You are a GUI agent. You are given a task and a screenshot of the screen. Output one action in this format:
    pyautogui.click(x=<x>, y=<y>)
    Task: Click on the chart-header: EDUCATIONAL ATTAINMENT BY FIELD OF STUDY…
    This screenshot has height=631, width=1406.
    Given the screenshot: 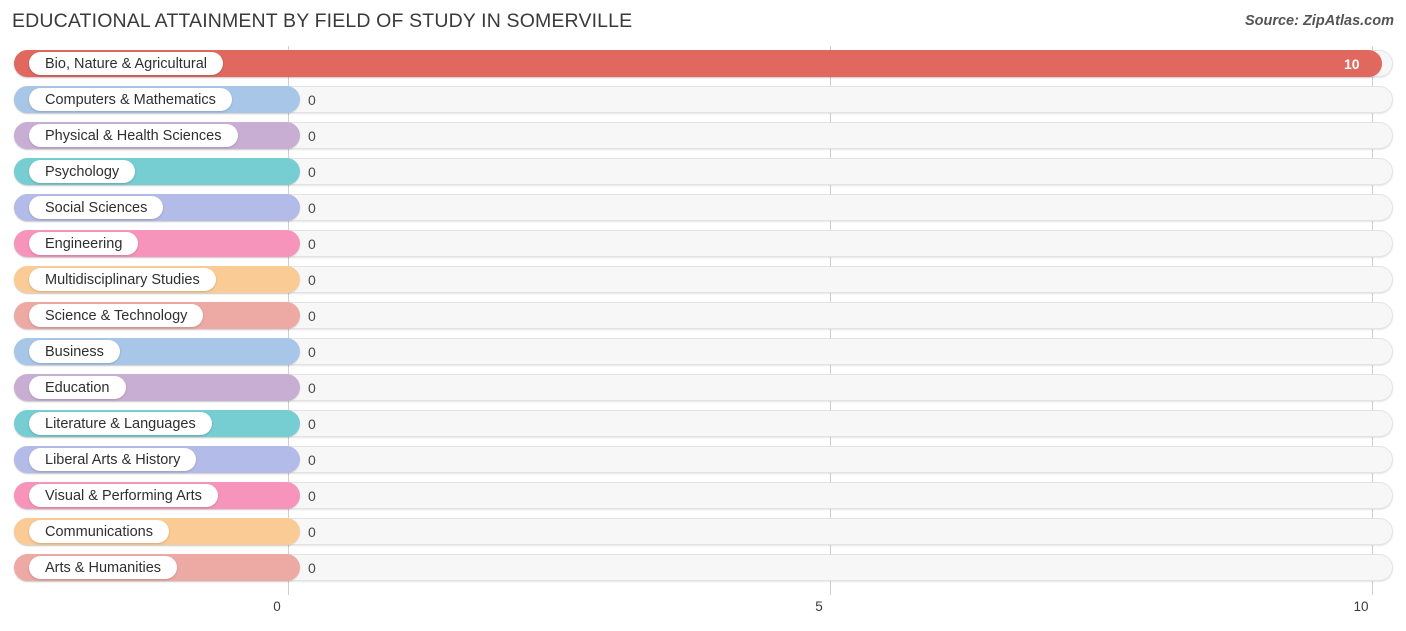 What is the action you would take?
    pyautogui.click(x=703, y=23)
    